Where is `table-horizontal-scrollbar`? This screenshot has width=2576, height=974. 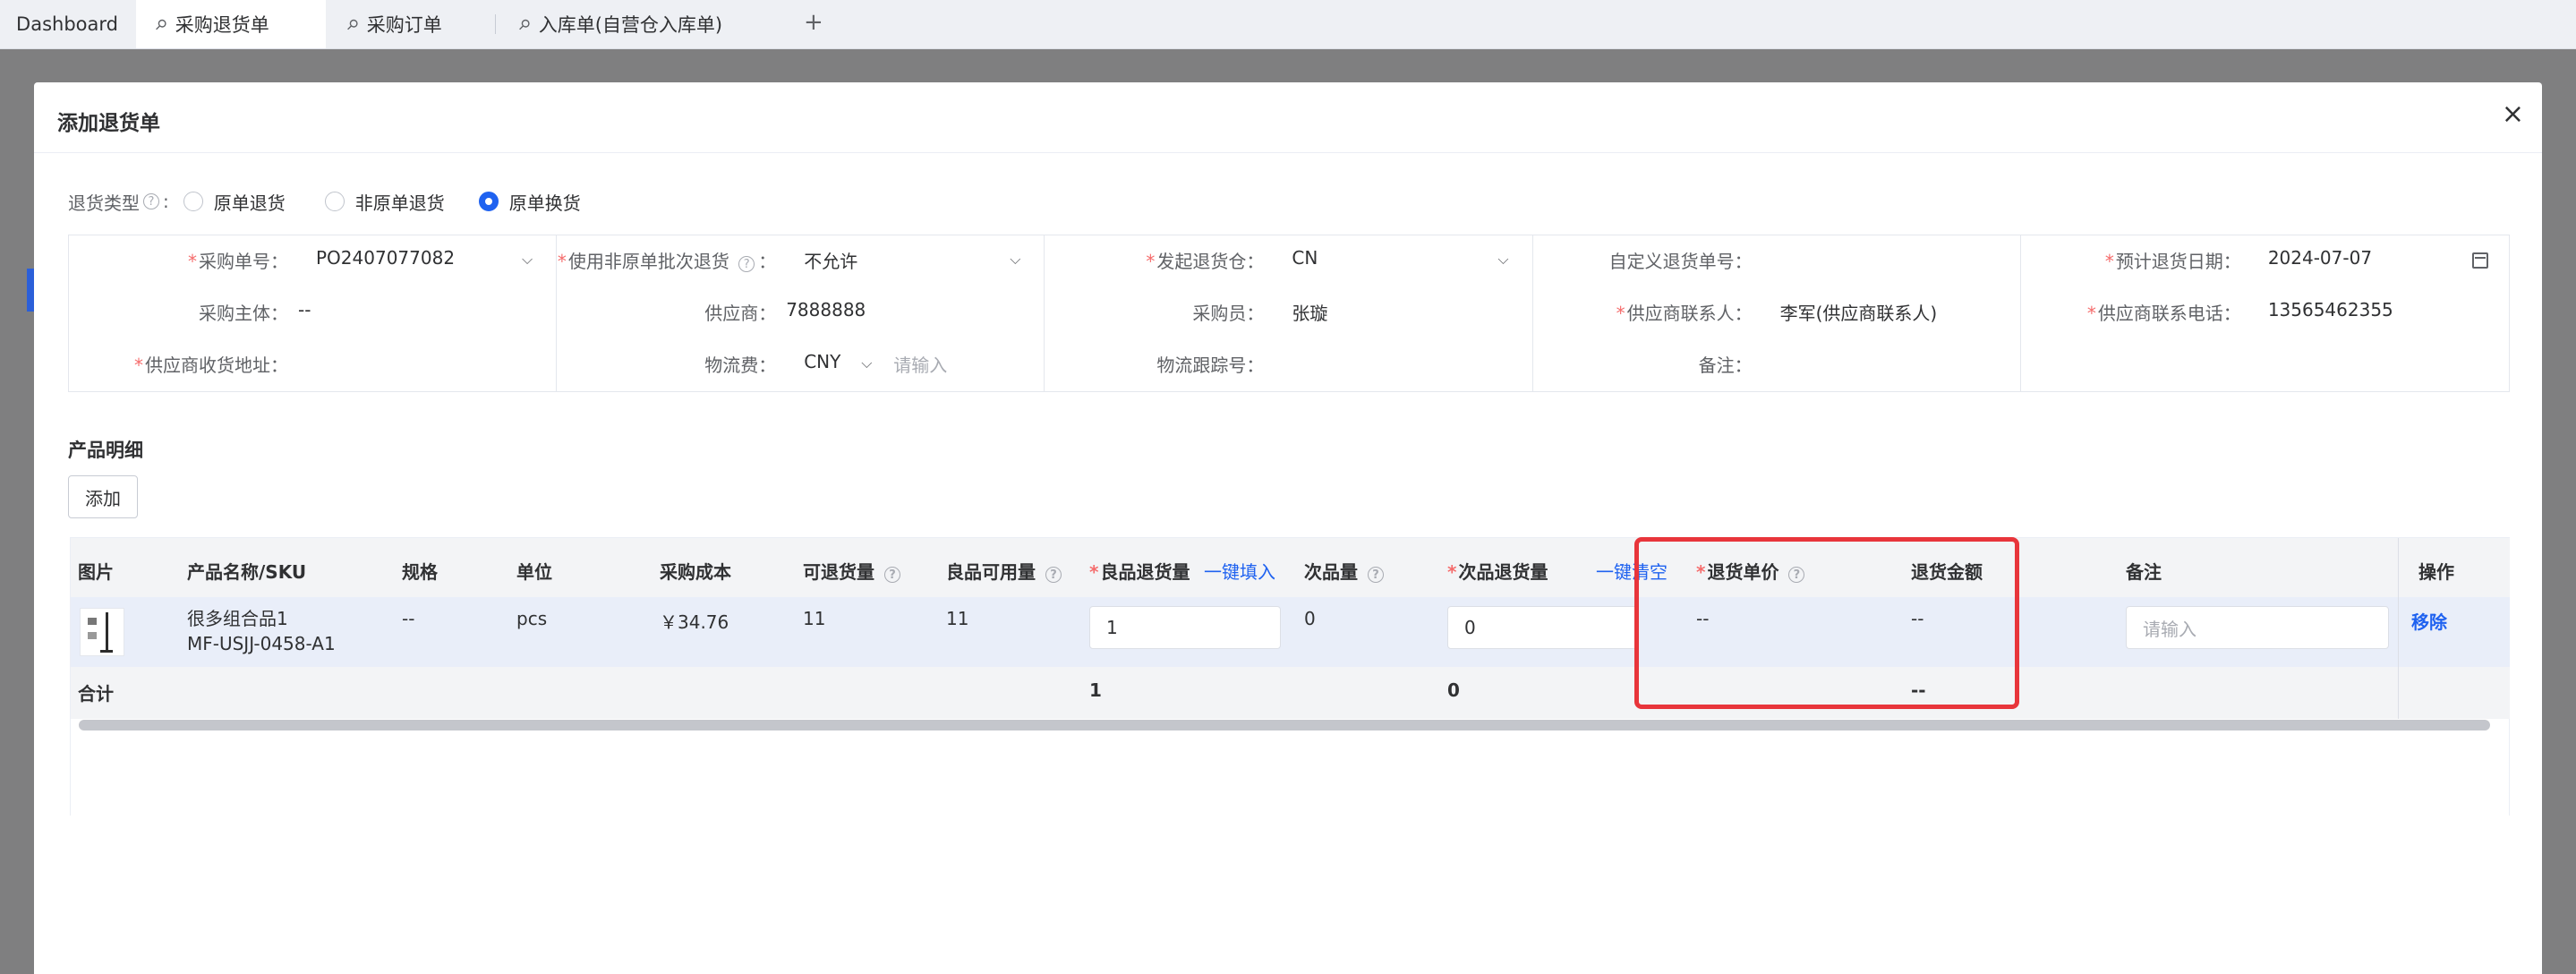 table-horizontal-scrollbar is located at coordinates (1284, 725).